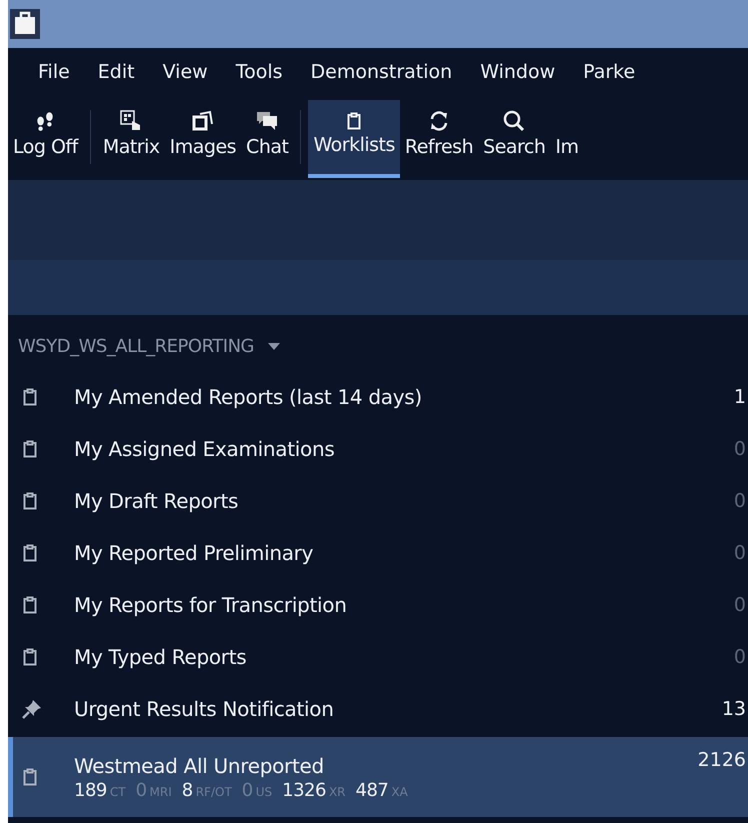  What do you see at coordinates (378, 449) in the screenshot?
I see `worklist-item: My Assigned Examinations 0` at bounding box center [378, 449].